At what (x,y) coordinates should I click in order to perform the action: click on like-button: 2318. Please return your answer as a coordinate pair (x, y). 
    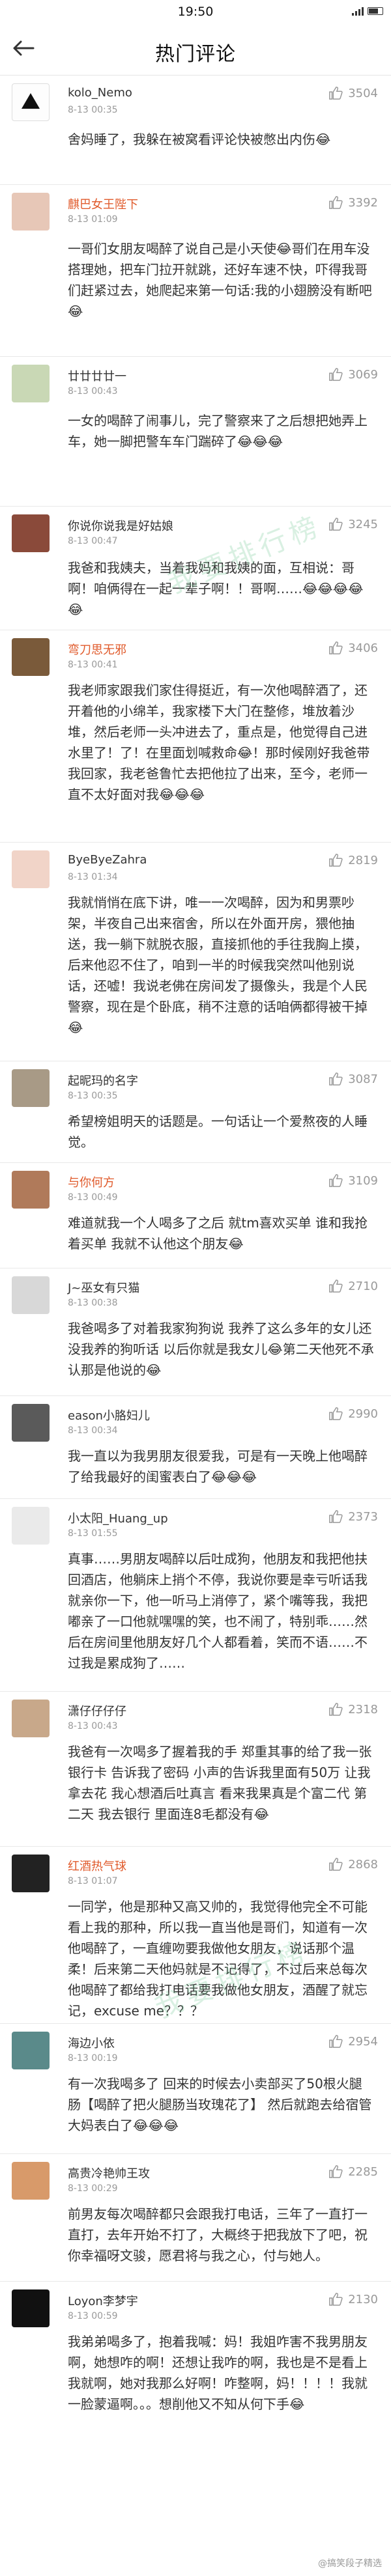
    Looking at the image, I should click on (353, 1709).